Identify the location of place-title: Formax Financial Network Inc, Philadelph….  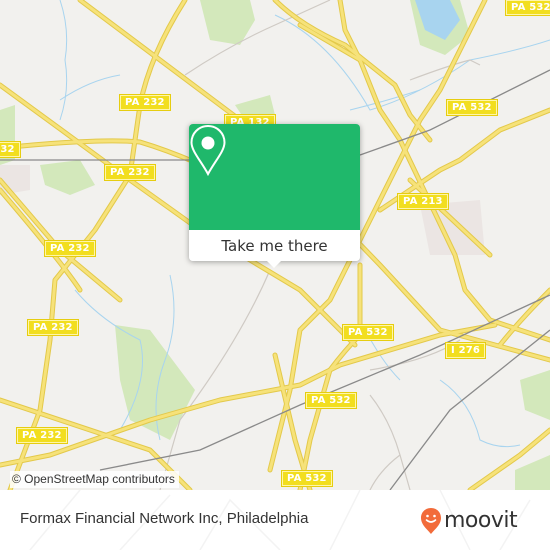
(164, 518).